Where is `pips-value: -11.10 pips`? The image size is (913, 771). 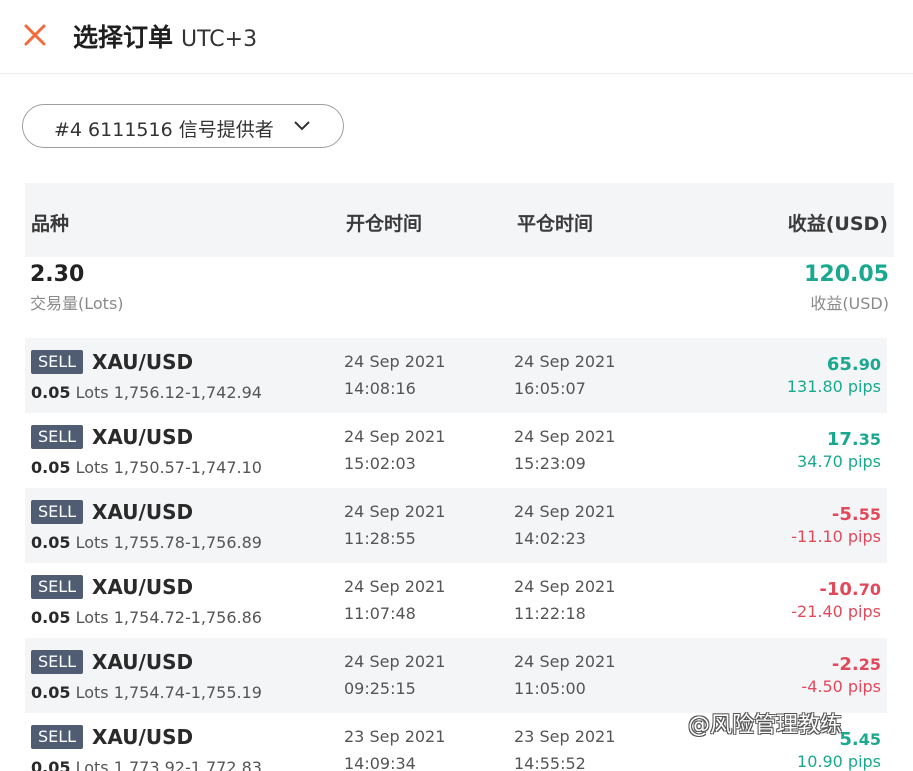 pips-value: -11.10 pips is located at coordinates (836, 536).